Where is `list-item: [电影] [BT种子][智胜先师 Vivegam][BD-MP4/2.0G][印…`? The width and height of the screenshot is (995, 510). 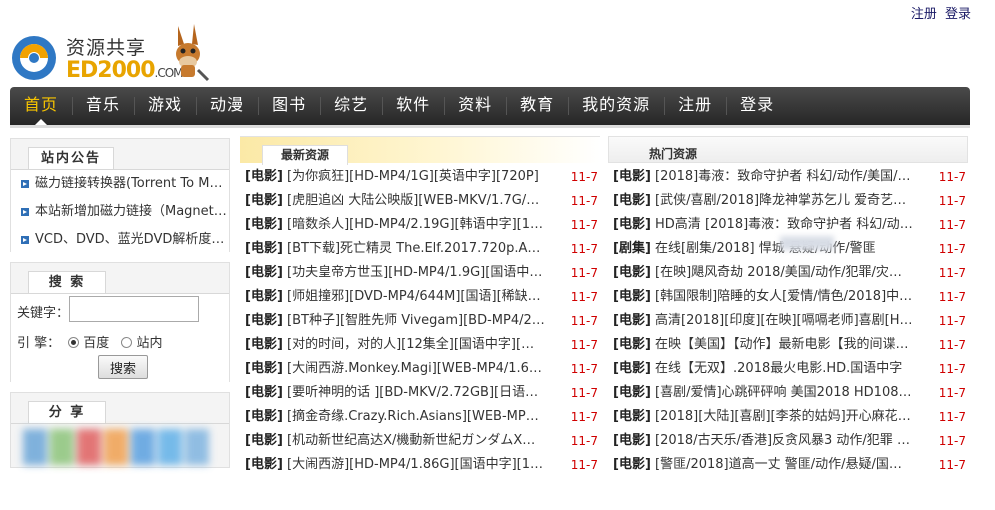 list-item: [电影] [BT种子][智胜先师 Vivegam][BD-MP4/2.0G][印… is located at coordinates (420, 321).